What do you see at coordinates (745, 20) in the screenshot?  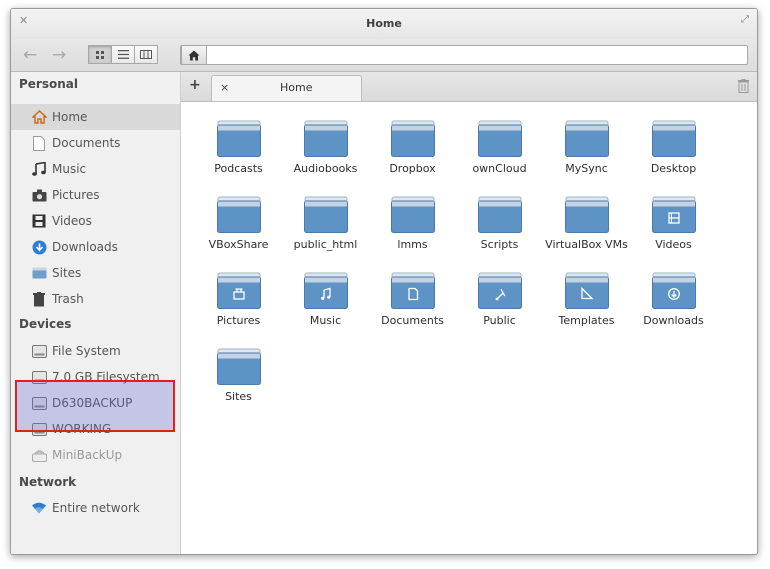 I see `maximize-icon: ⤢` at bounding box center [745, 20].